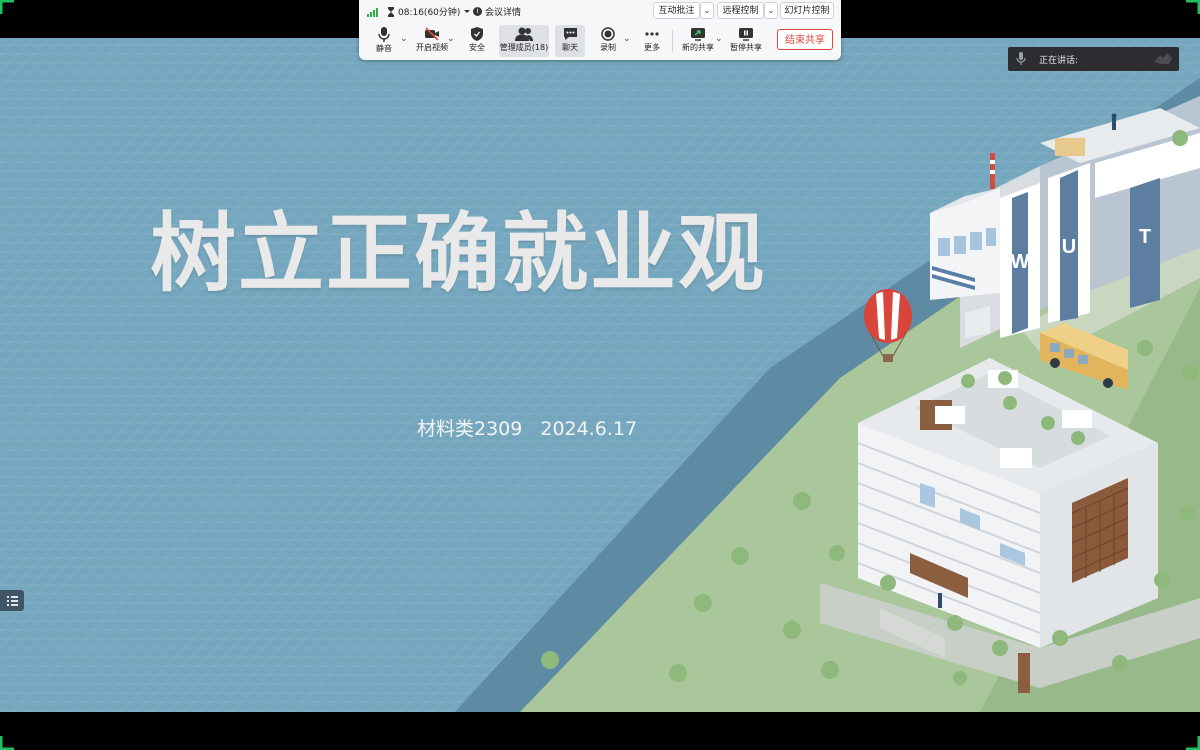 The height and width of the screenshot is (750, 1200). What do you see at coordinates (470, 429) in the screenshot?
I see `class-name: 材料类2309` at bounding box center [470, 429].